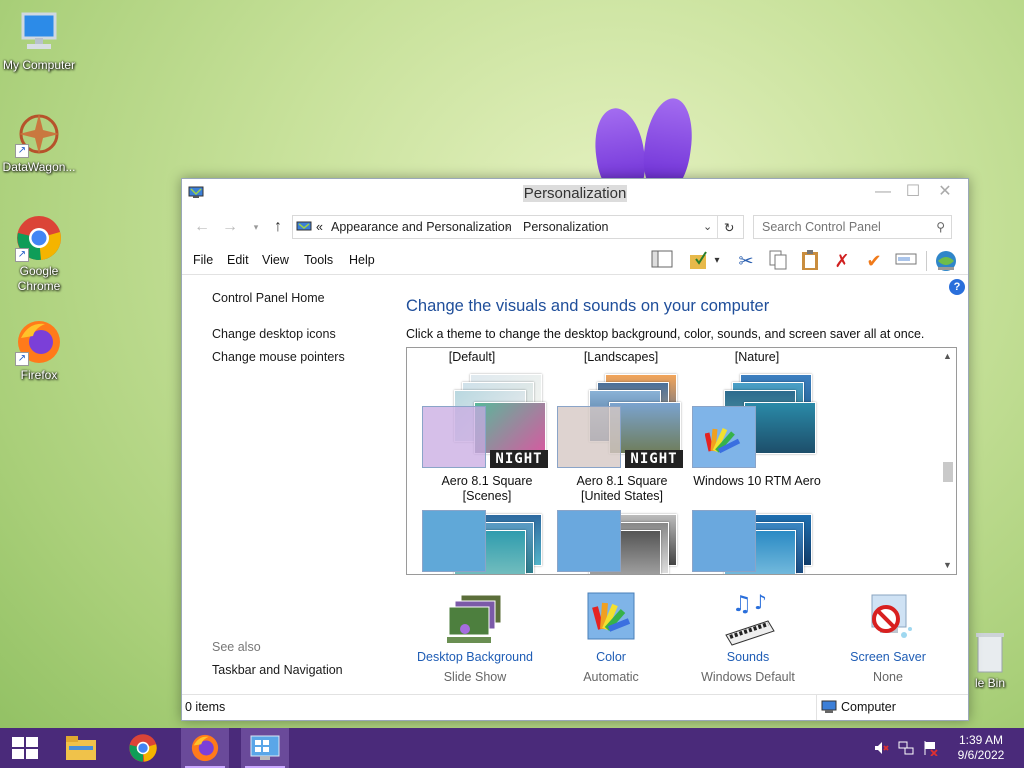  Describe the element at coordinates (829, 706) in the screenshot. I see `computer-icon` at that location.